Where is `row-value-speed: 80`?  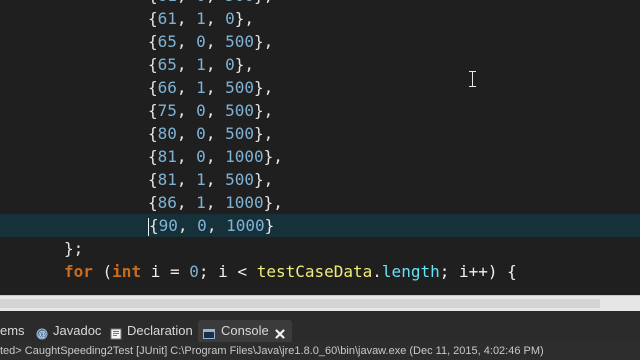 row-value-speed: 80 is located at coordinates (167, 133).